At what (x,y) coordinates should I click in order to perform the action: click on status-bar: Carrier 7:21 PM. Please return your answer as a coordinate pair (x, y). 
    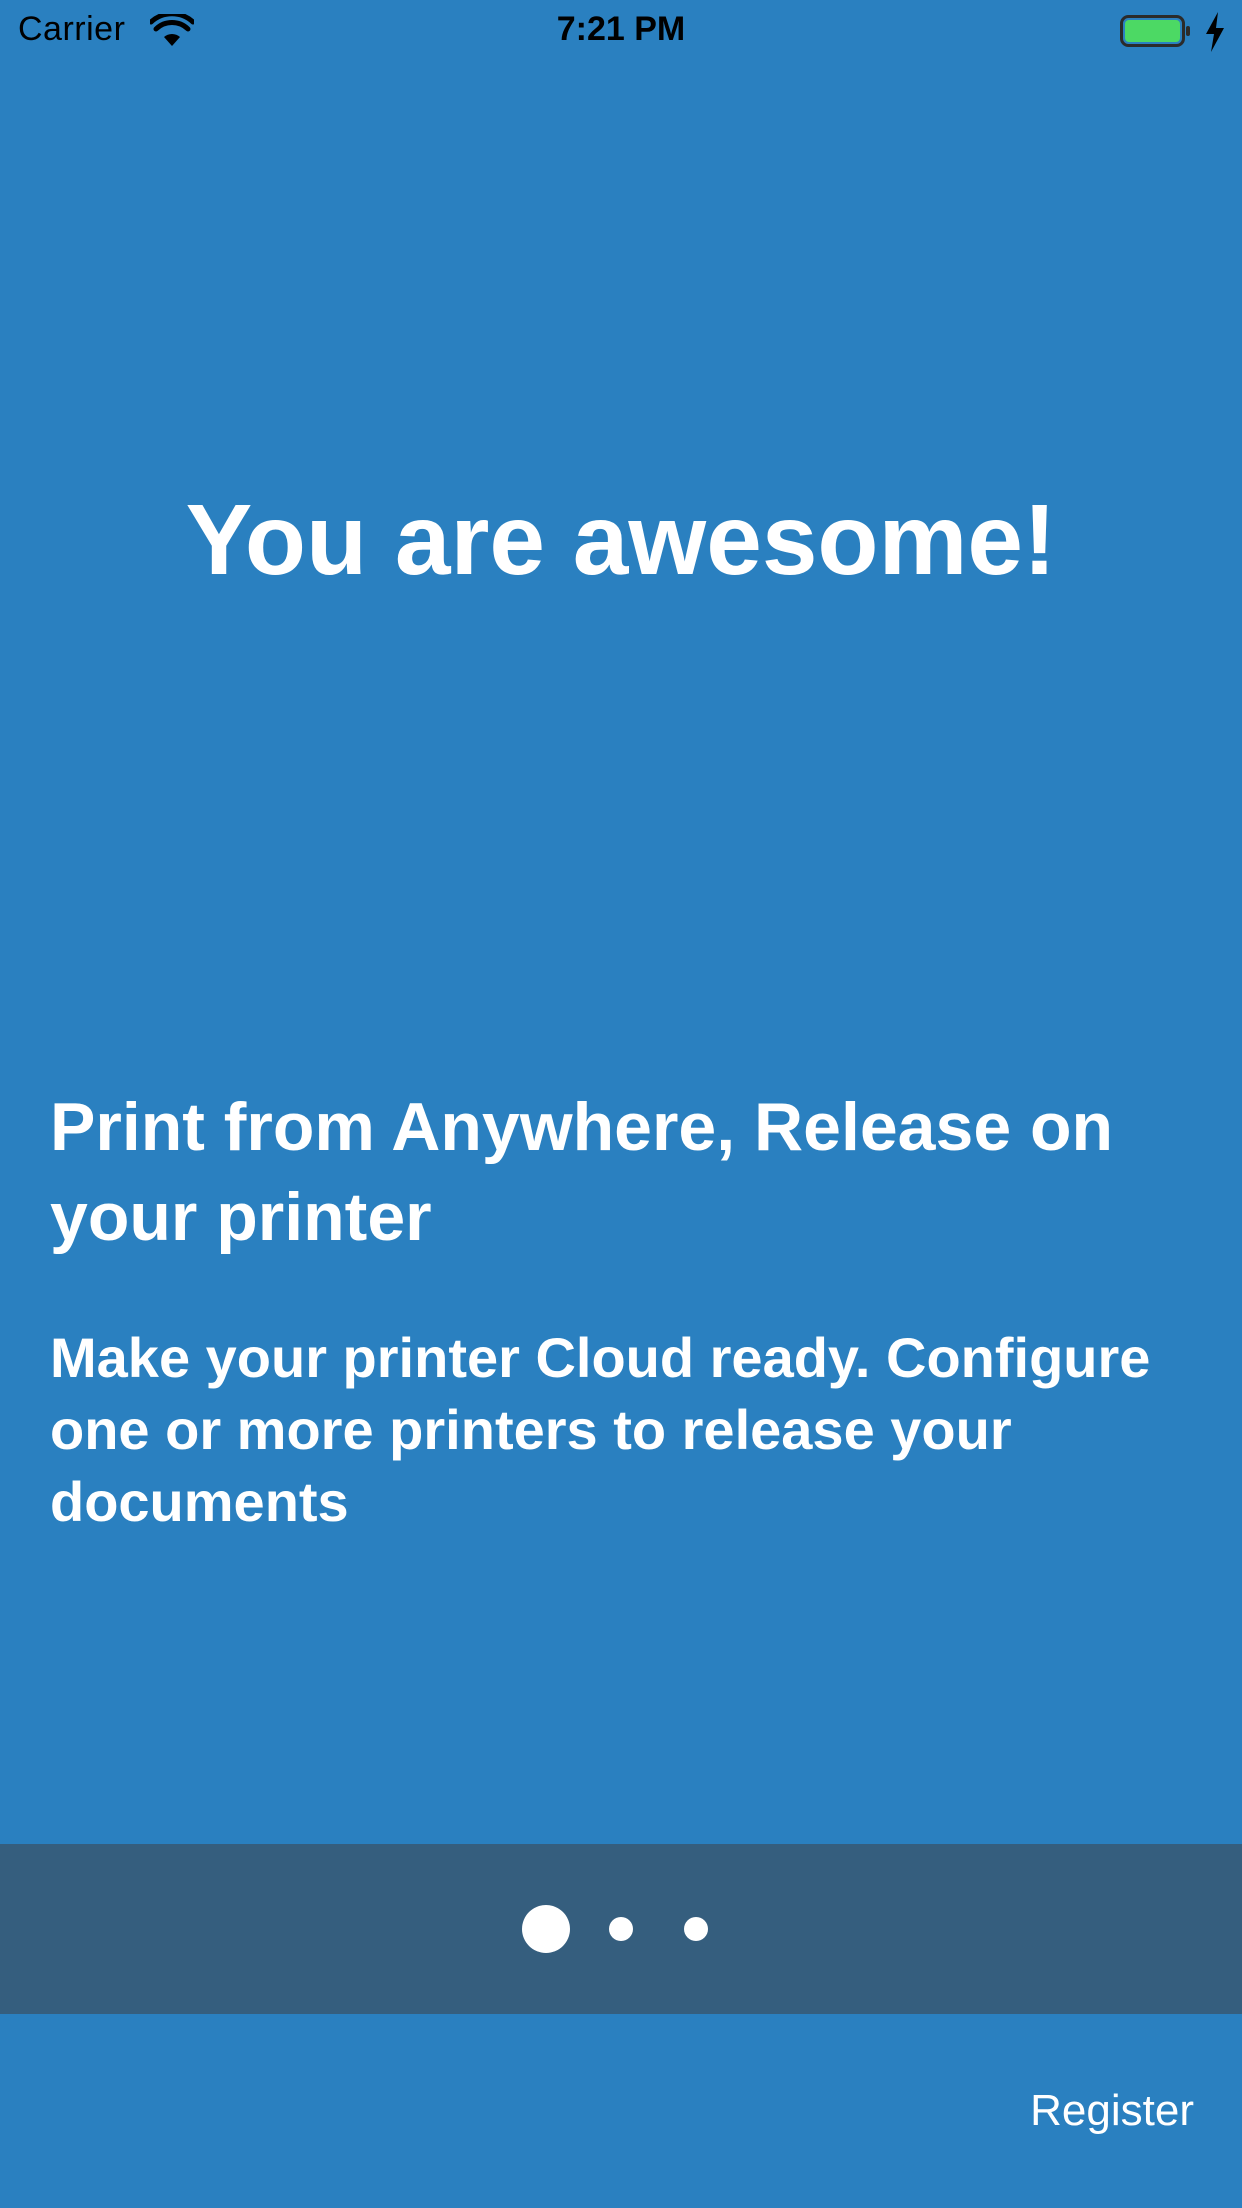
    Looking at the image, I should click on (621, 30).